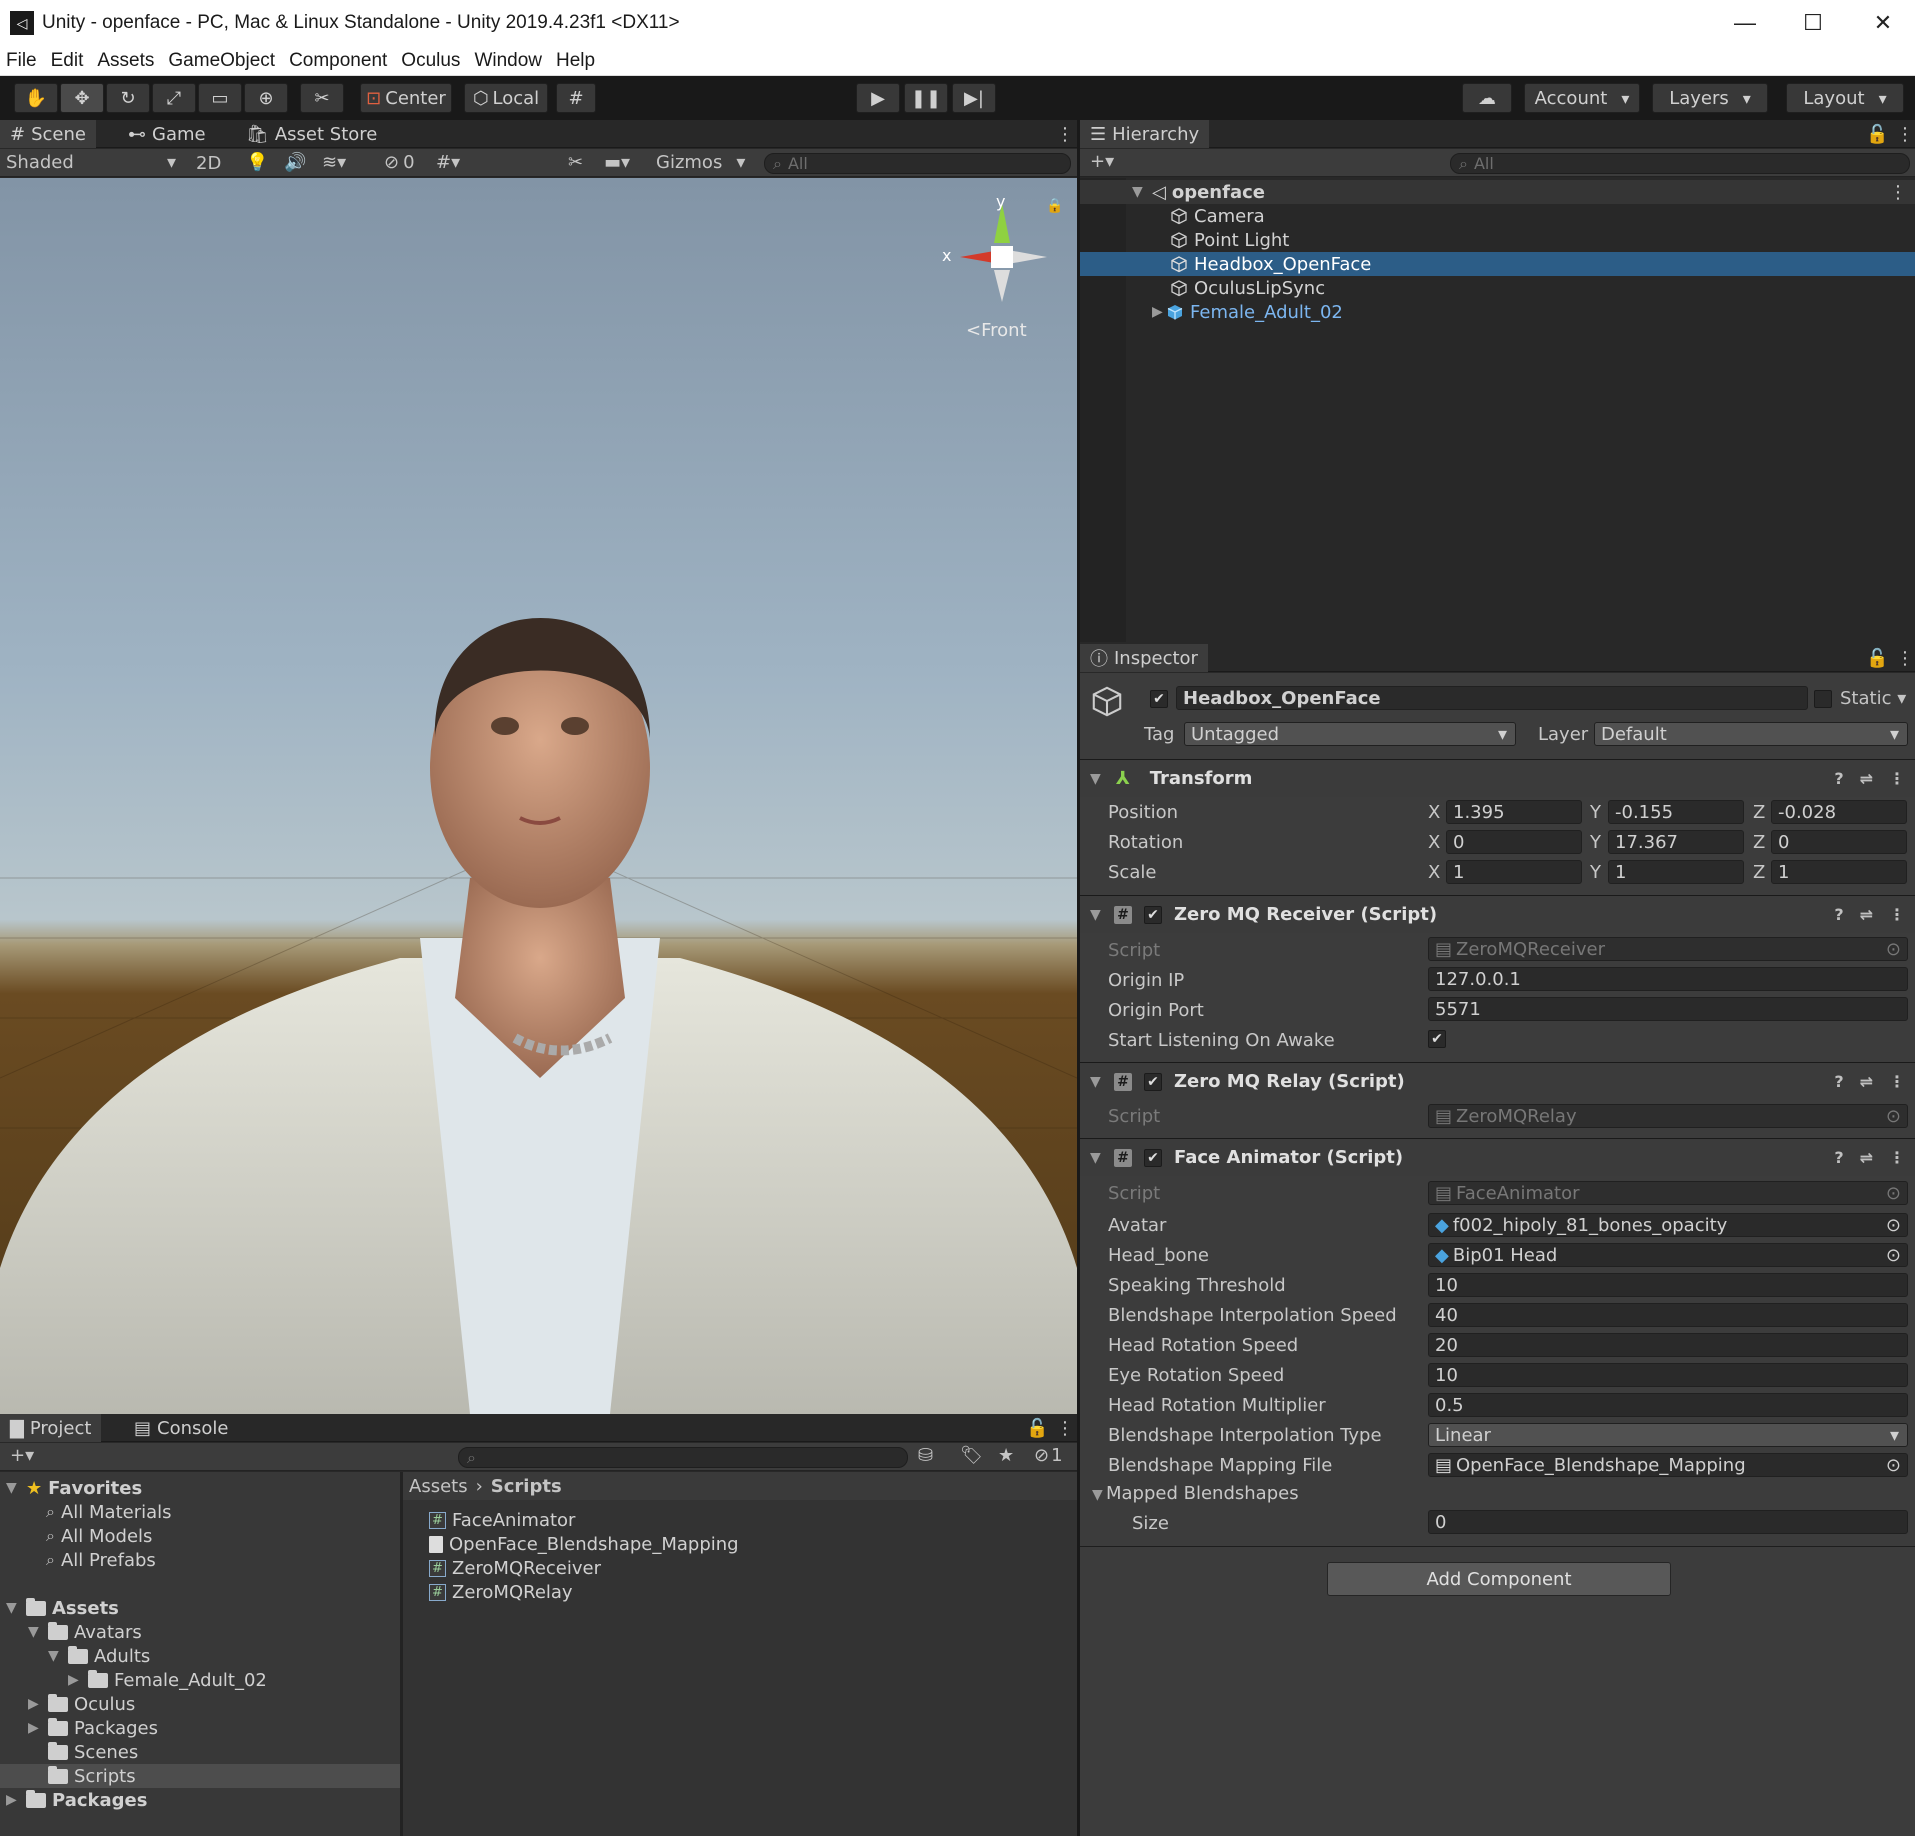 This screenshot has width=1915, height=1836. I want to click on hierarchy-item-oculuslipsync: OculusLipSync, so click(1497, 288).